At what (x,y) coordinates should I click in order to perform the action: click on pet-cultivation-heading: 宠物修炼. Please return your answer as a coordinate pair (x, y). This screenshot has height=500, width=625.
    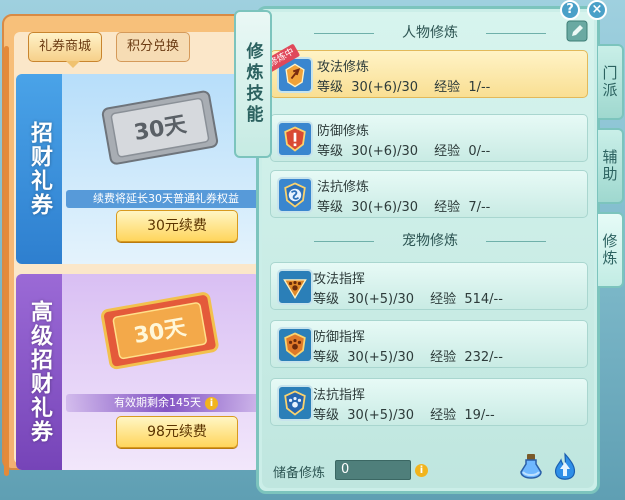
    Looking at the image, I should click on (430, 241).